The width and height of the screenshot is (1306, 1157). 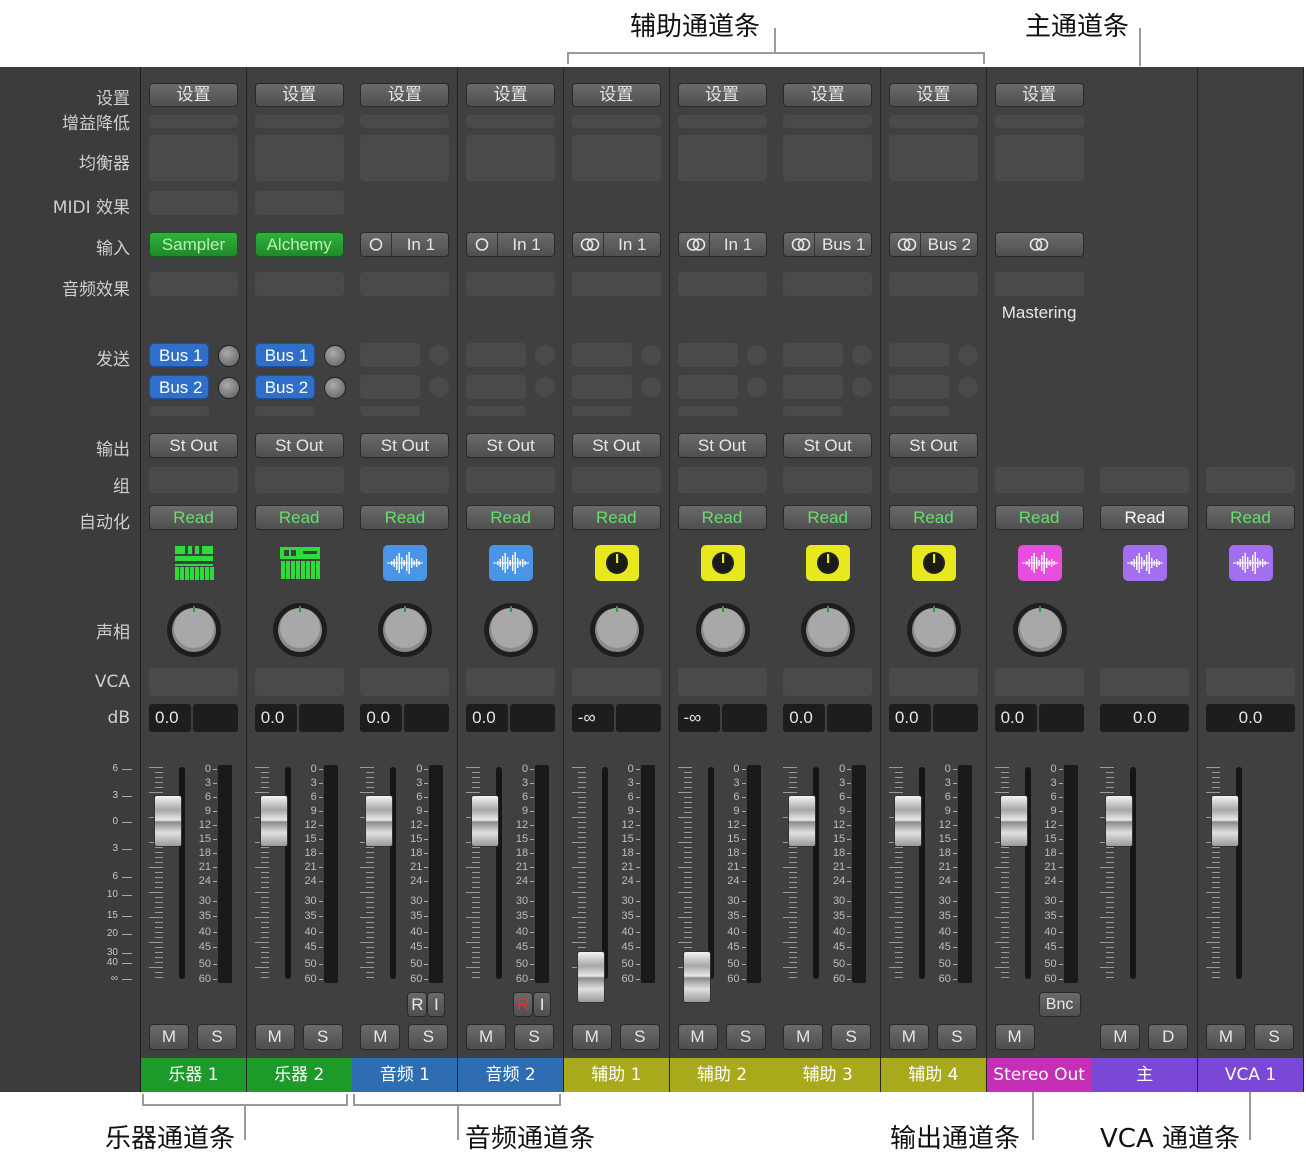 I want to click on channel-name: 辅助 1, so click(x=616, y=1075).